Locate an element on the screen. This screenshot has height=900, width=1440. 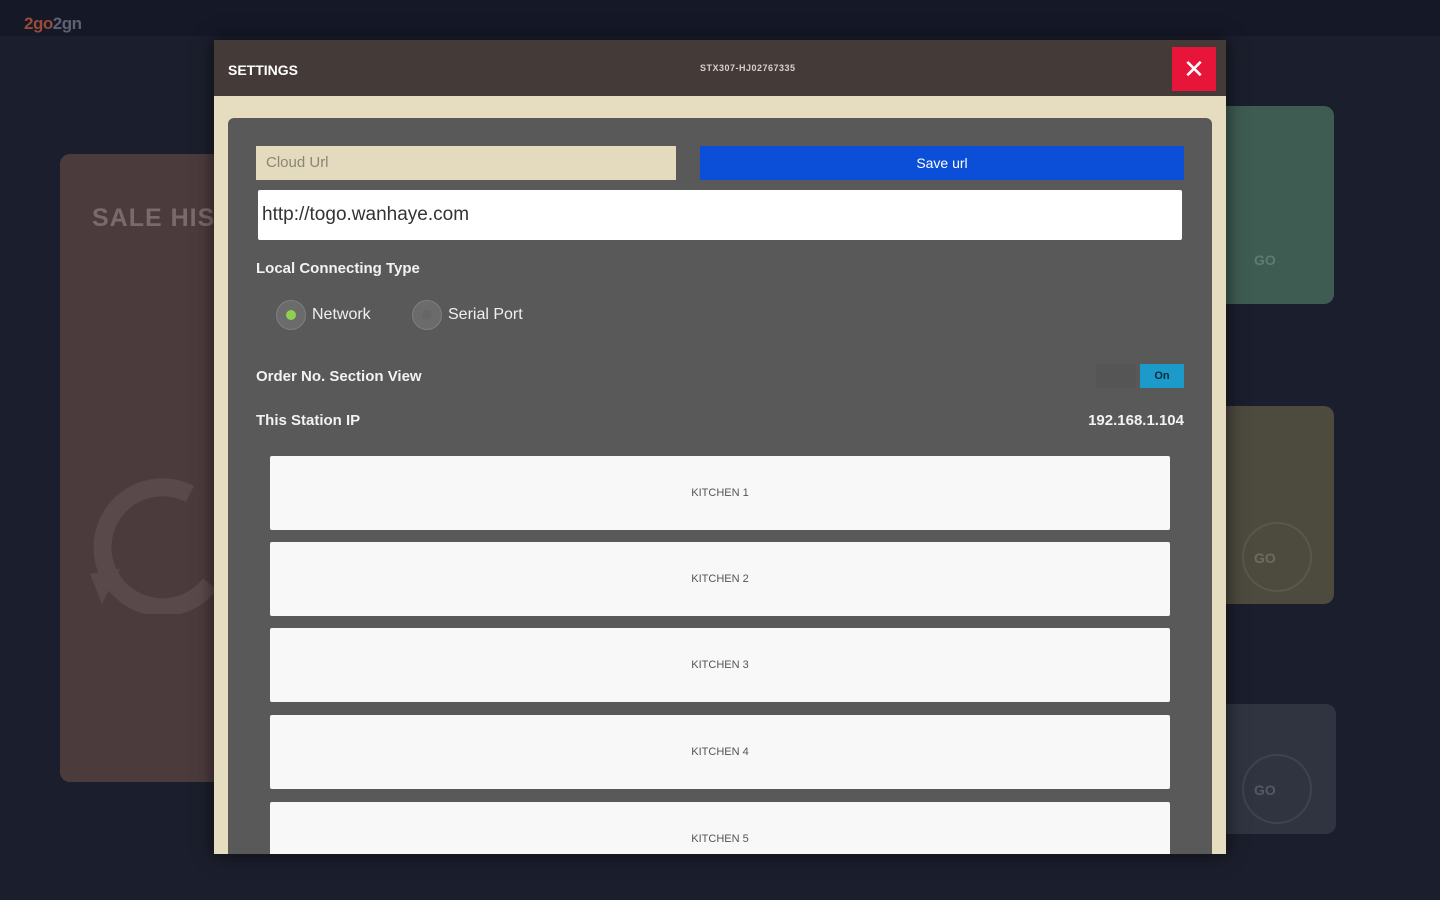
cloud-url-input is located at coordinates (720, 215).